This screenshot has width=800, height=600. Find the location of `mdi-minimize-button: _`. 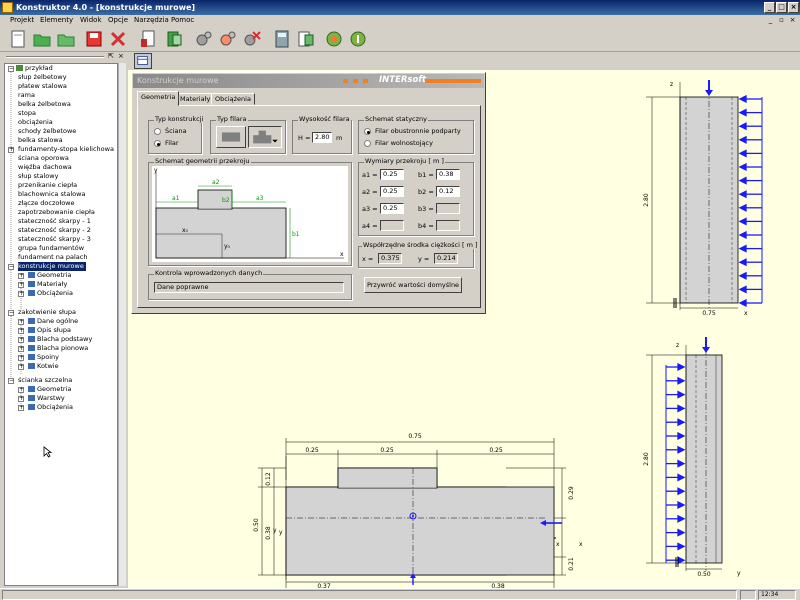

mdi-minimize-button: _ is located at coordinates (770, 20).